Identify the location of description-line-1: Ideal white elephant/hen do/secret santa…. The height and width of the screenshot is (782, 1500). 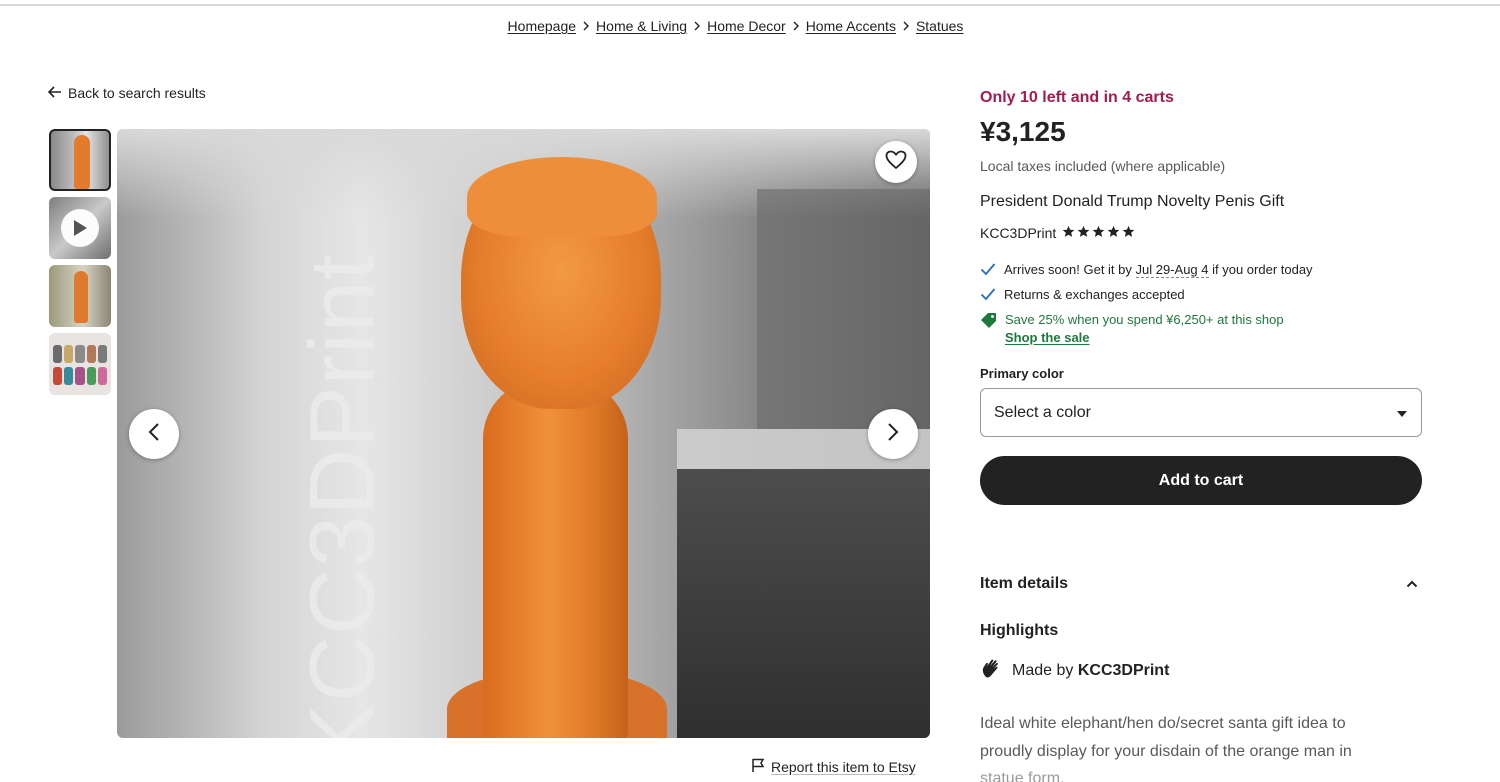
(1163, 723).